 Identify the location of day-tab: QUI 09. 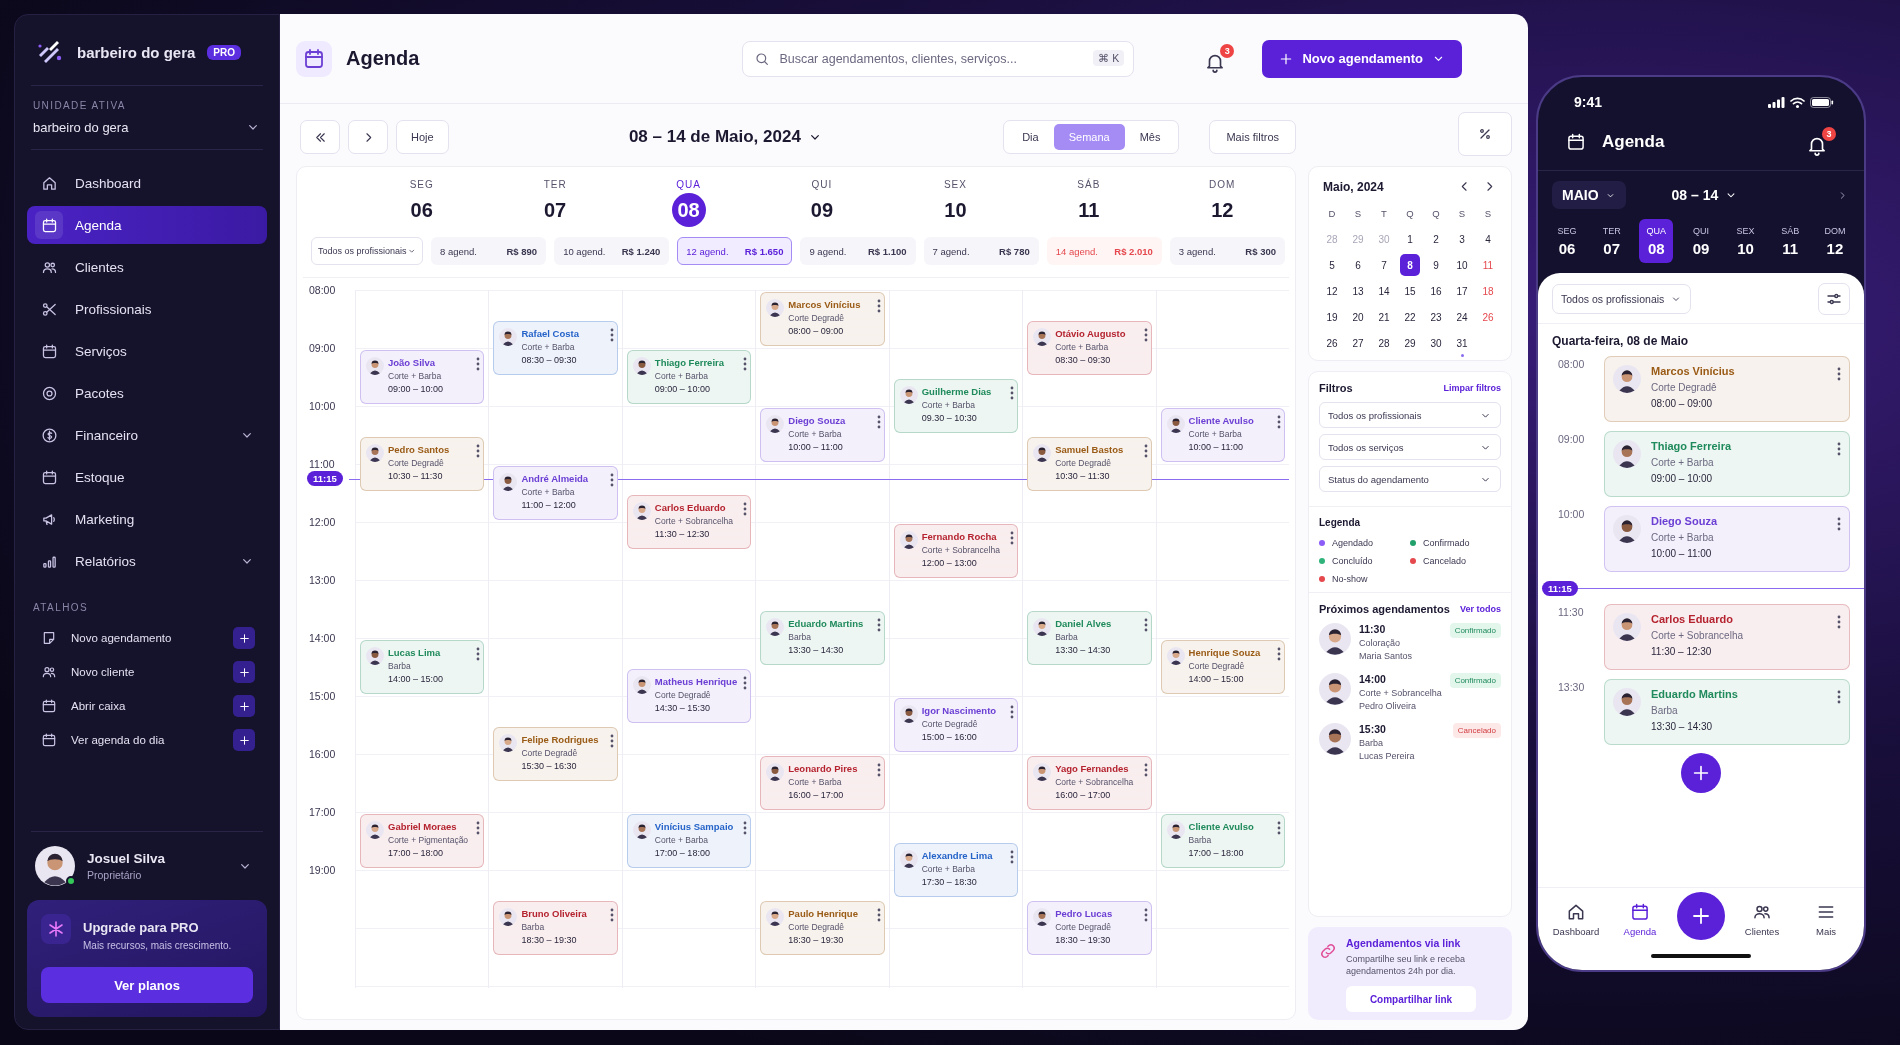
(1700, 241).